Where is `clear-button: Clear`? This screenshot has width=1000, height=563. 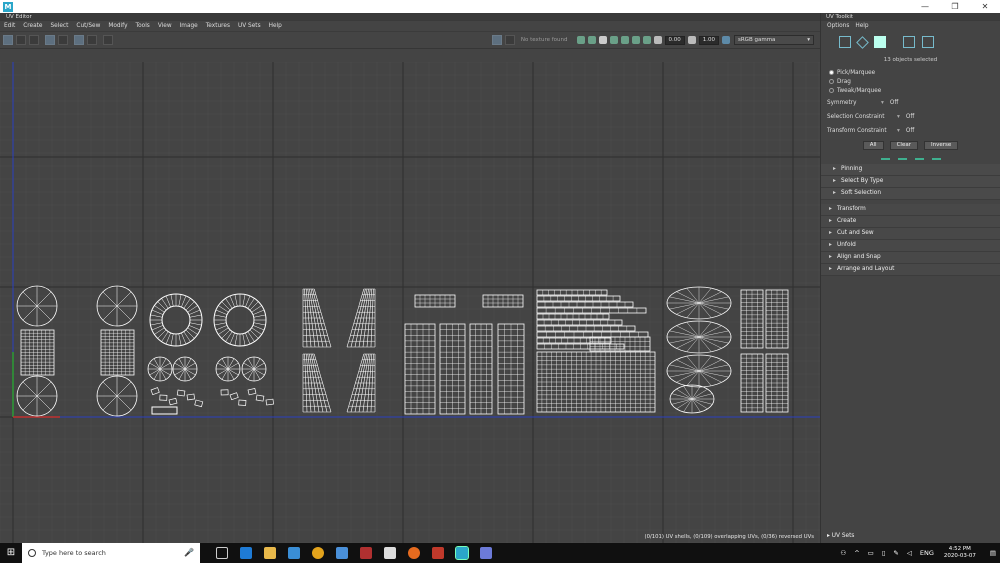 clear-button: Clear is located at coordinates (903, 145).